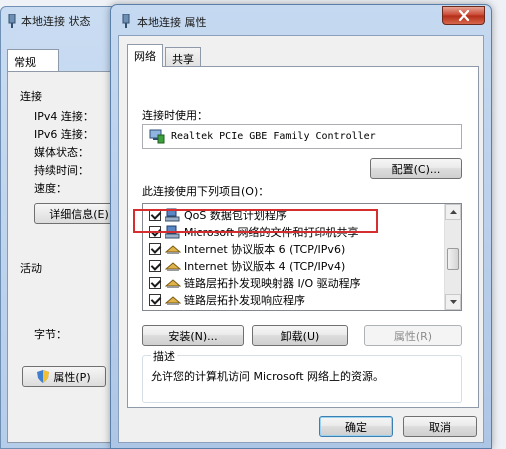  Describe the element at coordinates (172, 22) in the screenshot. I see `dialog-title: 本地连接 属性` at that location.